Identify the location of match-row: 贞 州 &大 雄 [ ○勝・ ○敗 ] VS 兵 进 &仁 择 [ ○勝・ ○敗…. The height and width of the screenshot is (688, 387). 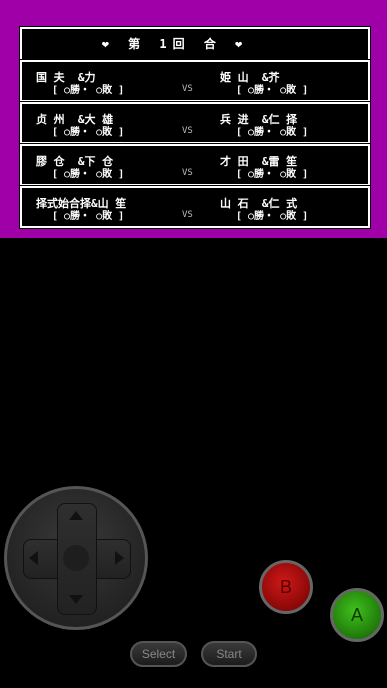
(195, 123).